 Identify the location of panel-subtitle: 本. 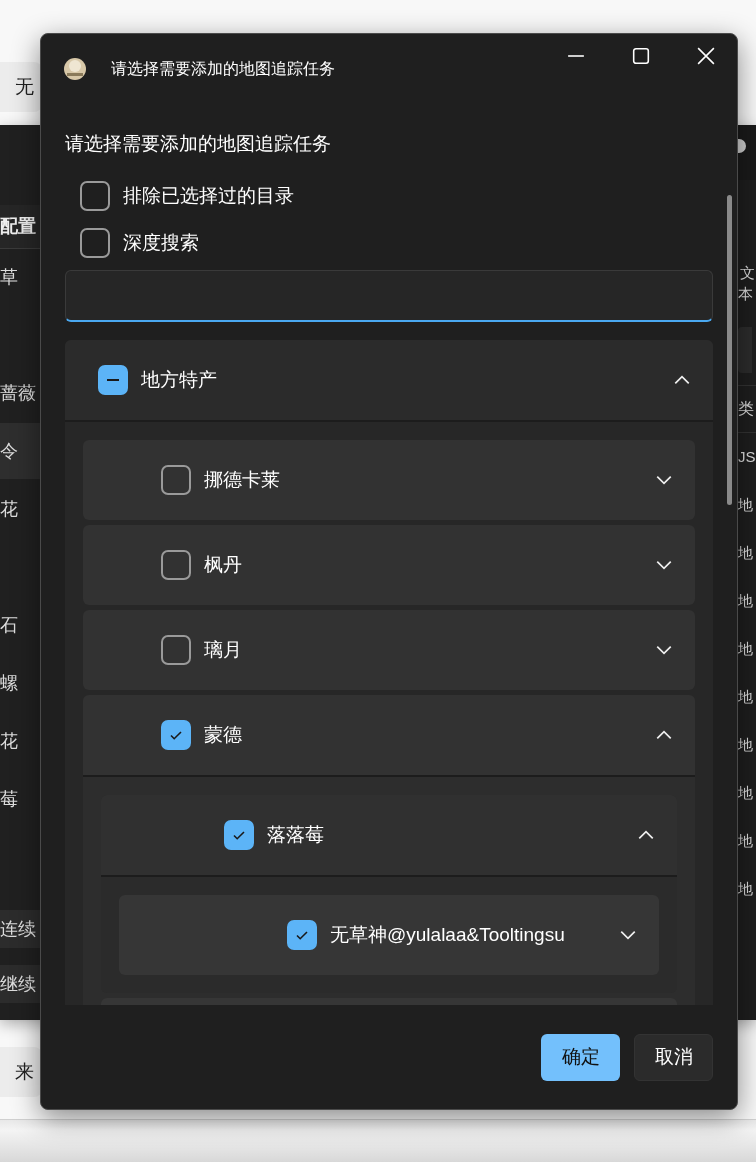
(746, 294).